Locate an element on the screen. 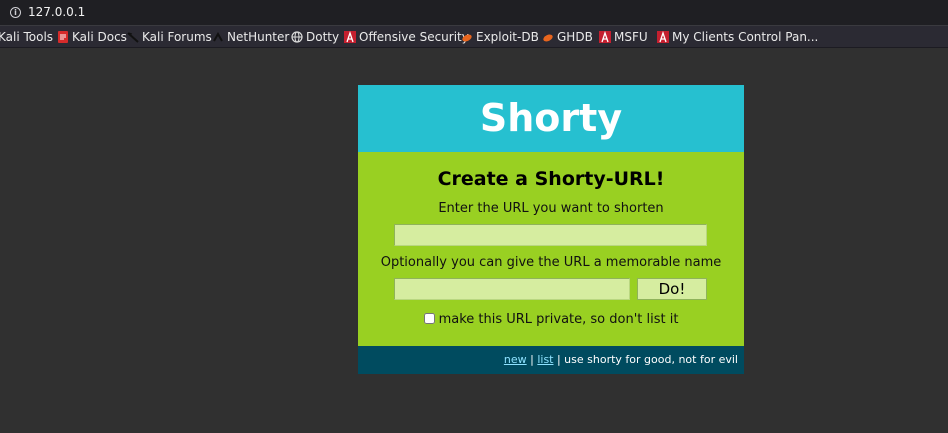 This screenshot has width=948, height=433. address-bar: i 127.0.0.1 is located at coordinates (474, 13).